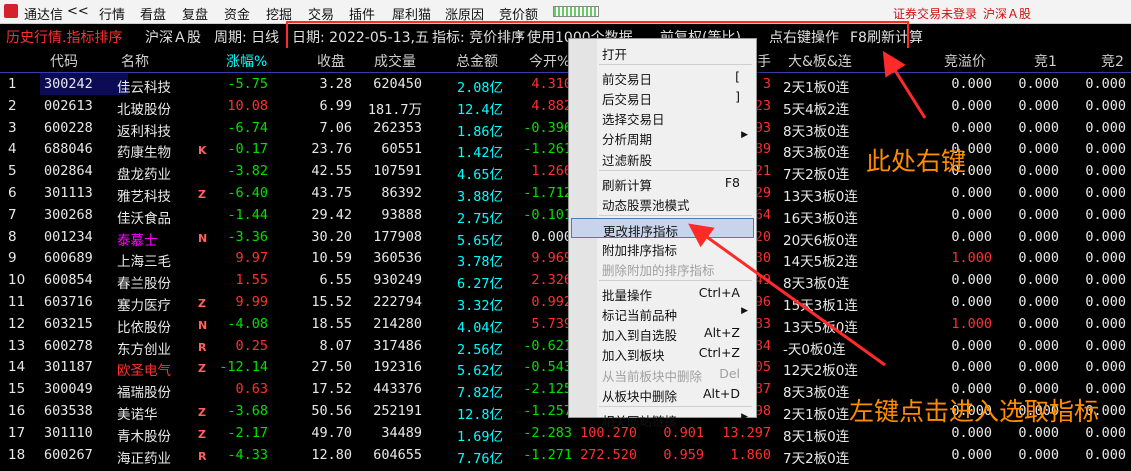 This screenshot has width=1131, height=471. What do you see at coordinates (397, 389) in the screenshot?
I see `volume: 443376` at bounding box center [397, 389].